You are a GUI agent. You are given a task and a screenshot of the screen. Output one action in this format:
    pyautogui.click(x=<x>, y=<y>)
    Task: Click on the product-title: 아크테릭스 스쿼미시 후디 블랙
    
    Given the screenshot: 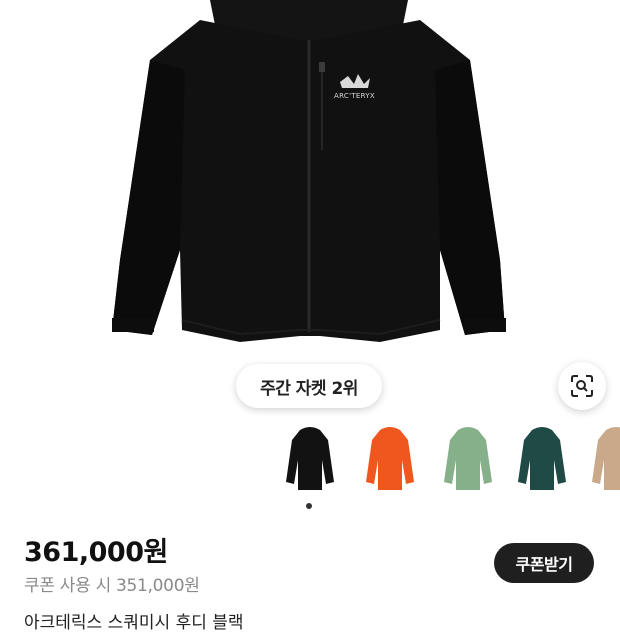 What is the action you would take?
    pyautogui.click(x=134, y=623)
    